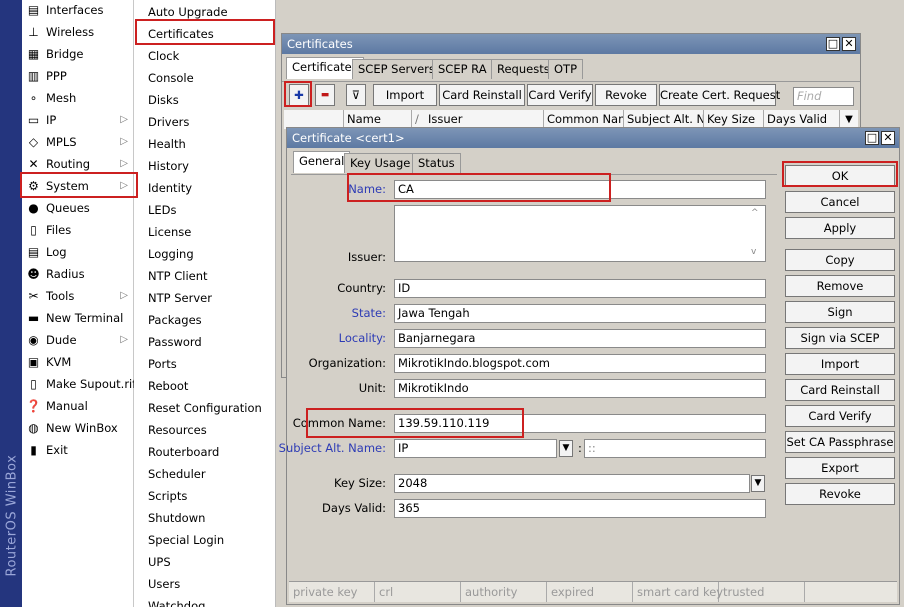 The image size is (904, 607). I want to click on menu-item-label: Make Supout.rif, so click(91, 384).